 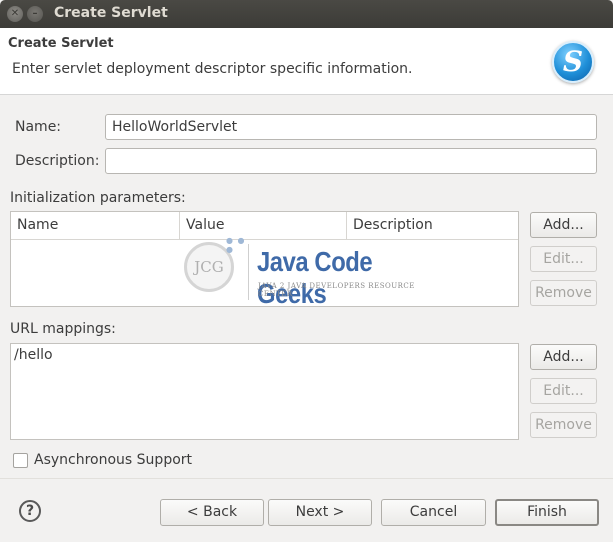 What do you see at coordinates (563, 293) in the screenshot?
I see `init-params-remove-button: Remove` at bounding box center [563, 293].